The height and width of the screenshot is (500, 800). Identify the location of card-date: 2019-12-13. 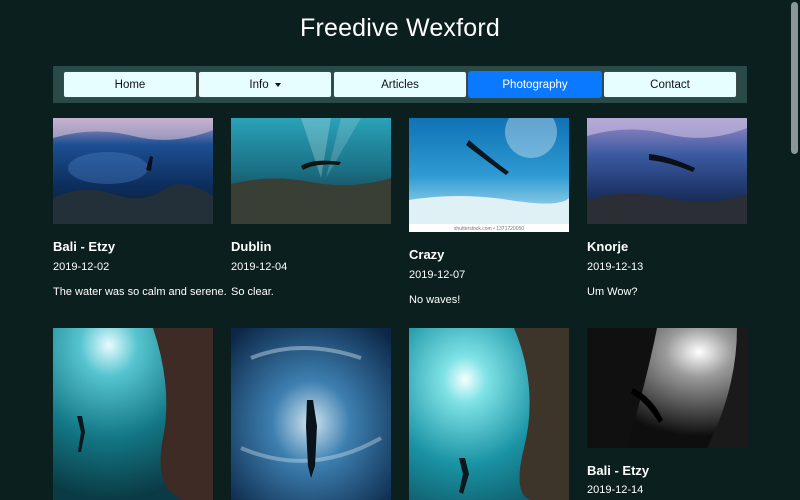
(615, 267).